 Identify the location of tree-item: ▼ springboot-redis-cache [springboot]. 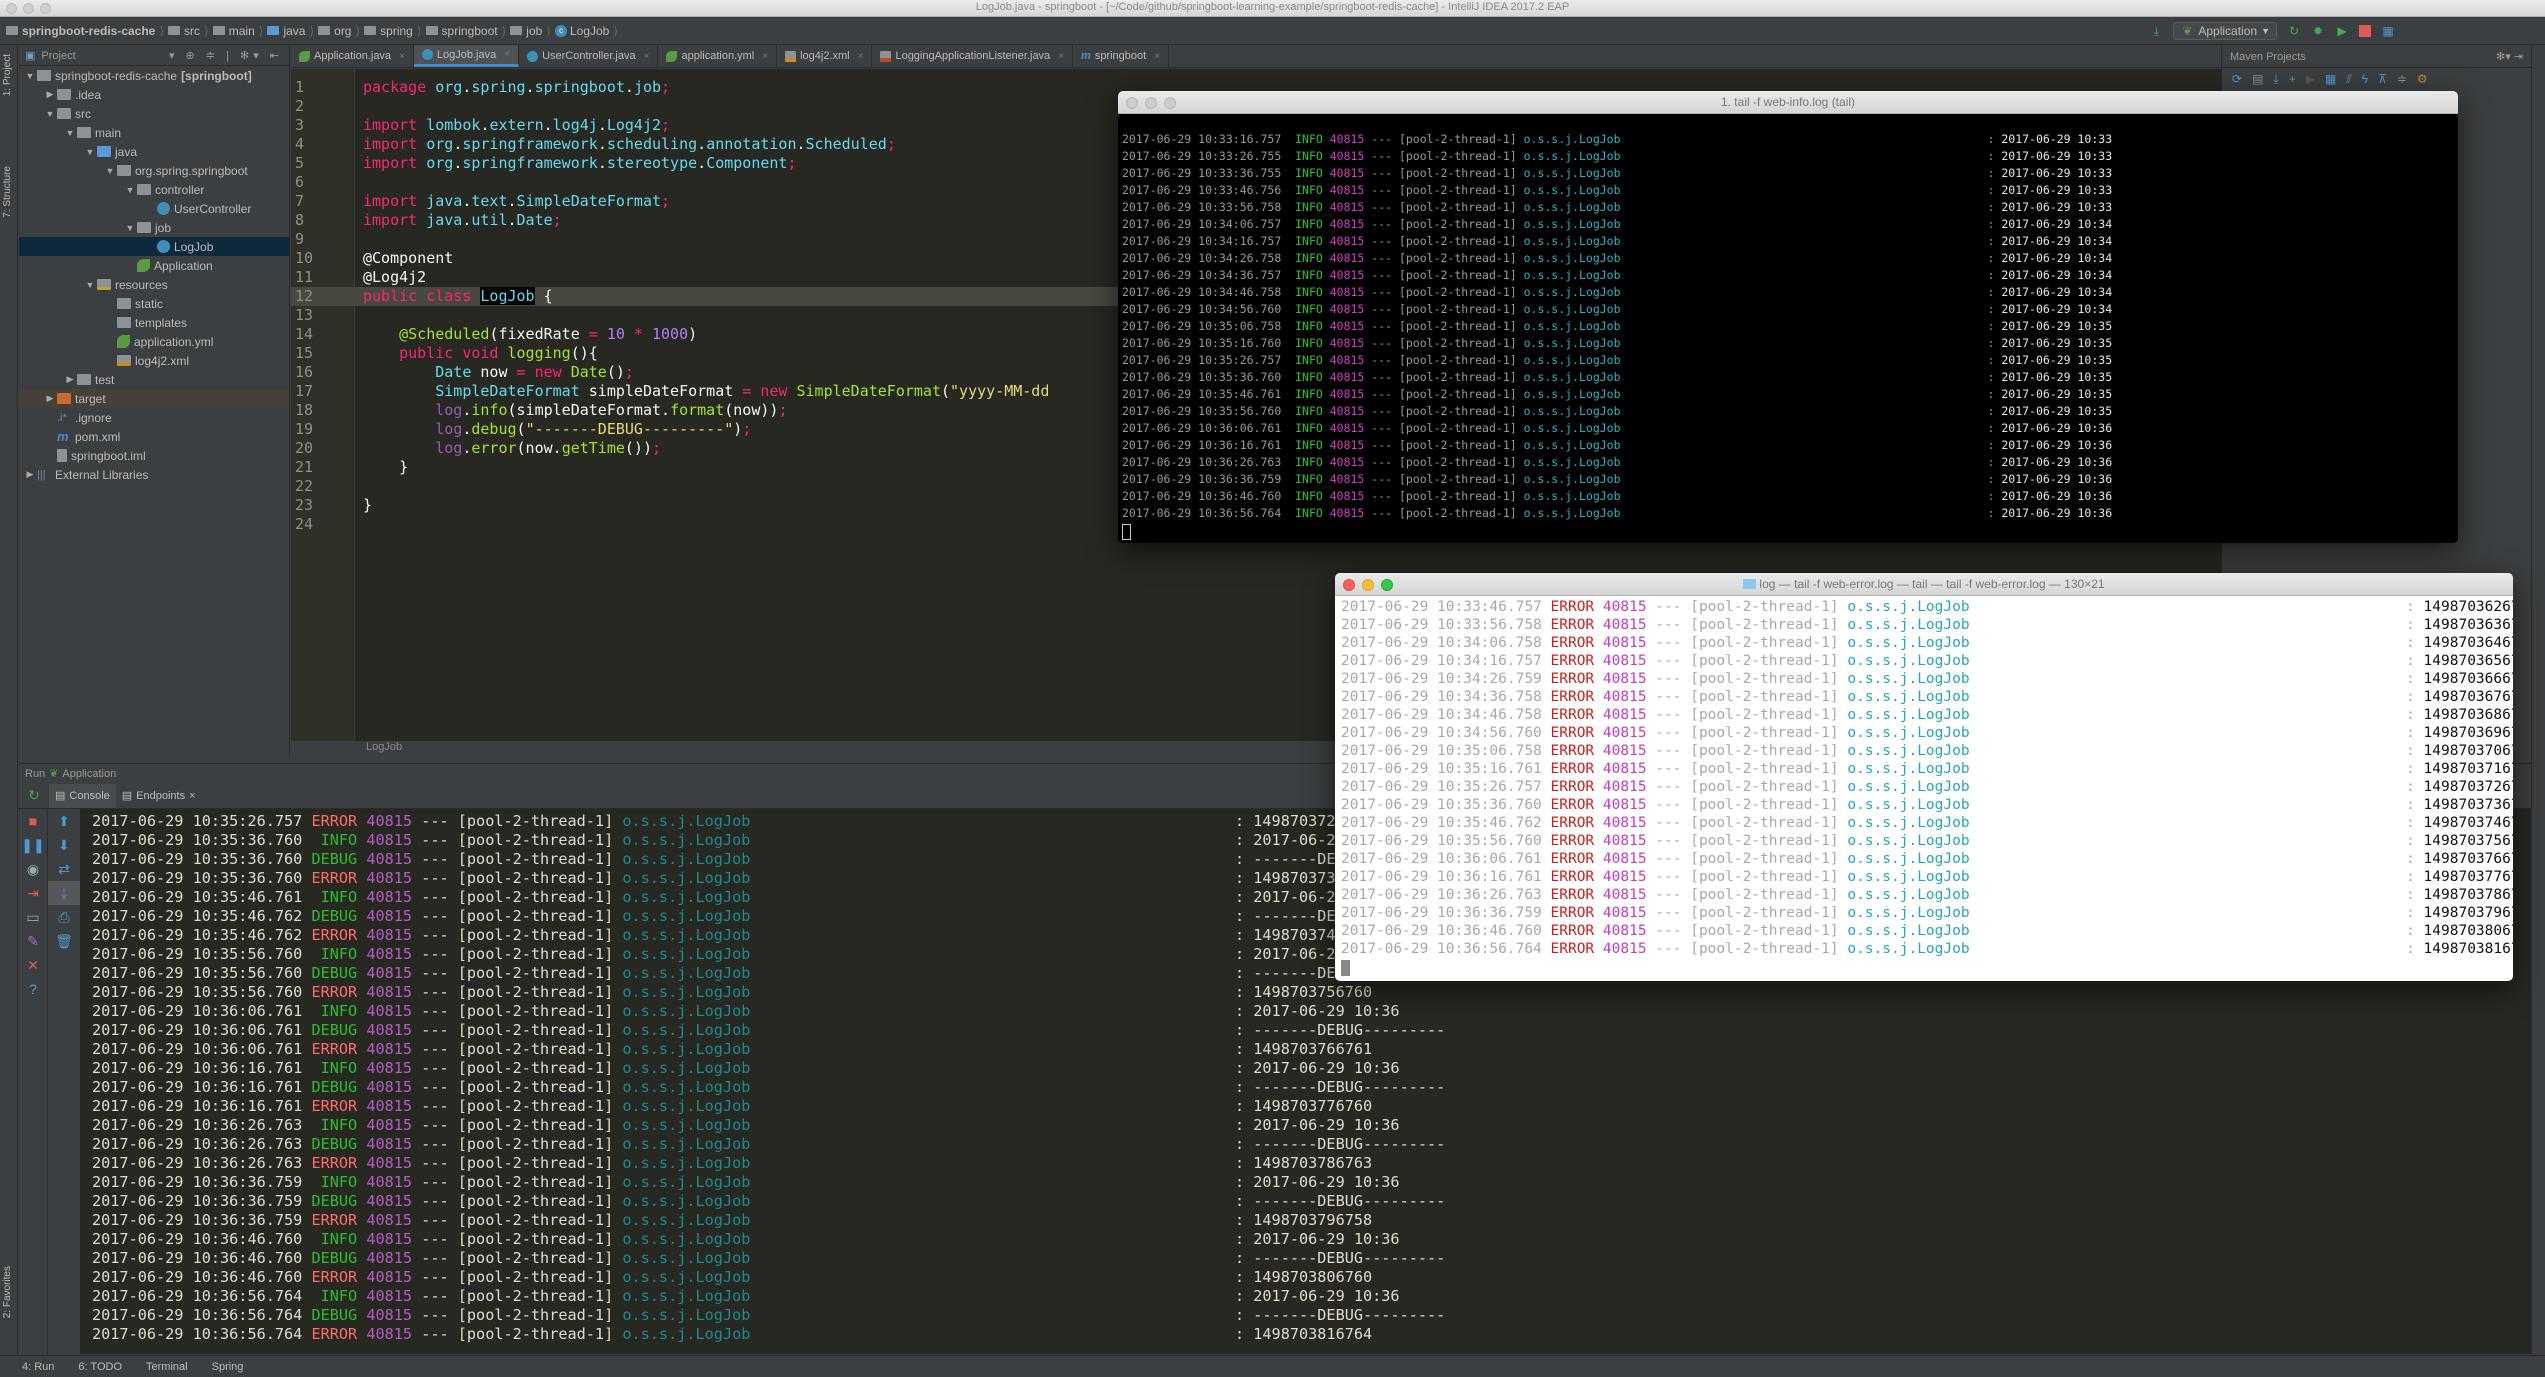
(154, 75).